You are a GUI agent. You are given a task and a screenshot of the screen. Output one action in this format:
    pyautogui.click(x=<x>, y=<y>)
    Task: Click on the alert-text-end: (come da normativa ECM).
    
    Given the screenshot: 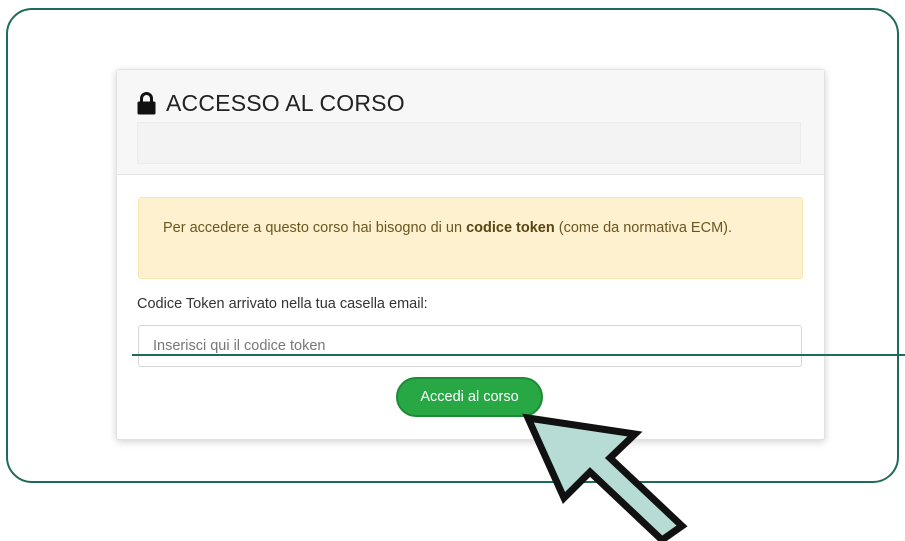 What is the action you would take?
    pyautogui.click(x=643, y=228)
    